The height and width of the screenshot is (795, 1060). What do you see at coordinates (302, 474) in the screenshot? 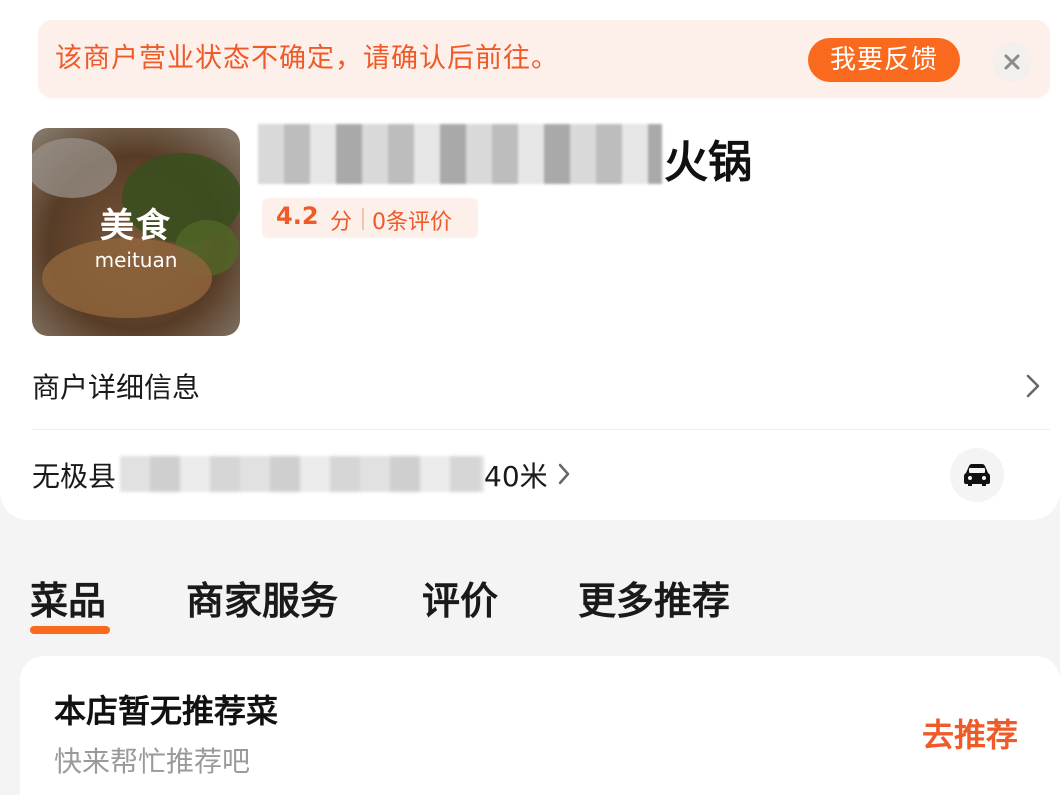
I see `redacted-address` at bounding box center [302, 474].